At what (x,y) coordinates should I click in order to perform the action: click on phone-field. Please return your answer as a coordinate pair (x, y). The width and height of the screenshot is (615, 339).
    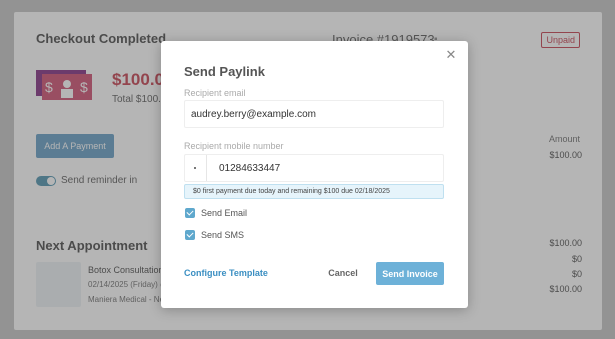
    Looking at the image, I should click on (342, 168).